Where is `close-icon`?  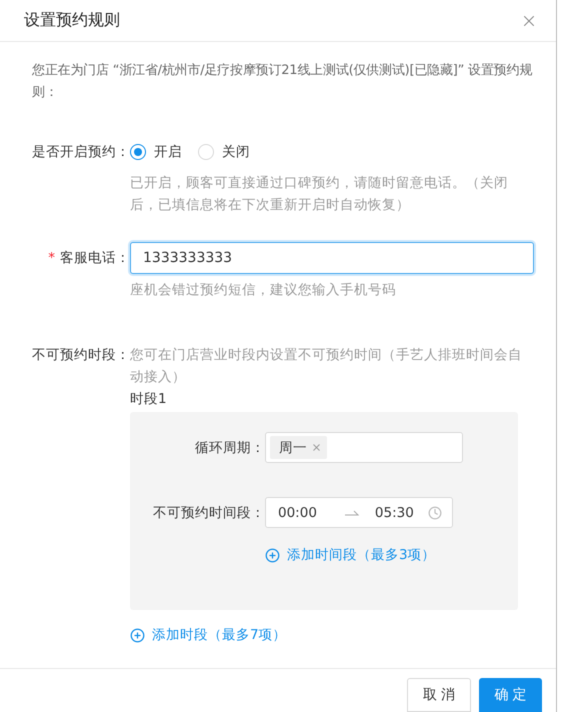
close-icon is located at coordinates (316, 447).